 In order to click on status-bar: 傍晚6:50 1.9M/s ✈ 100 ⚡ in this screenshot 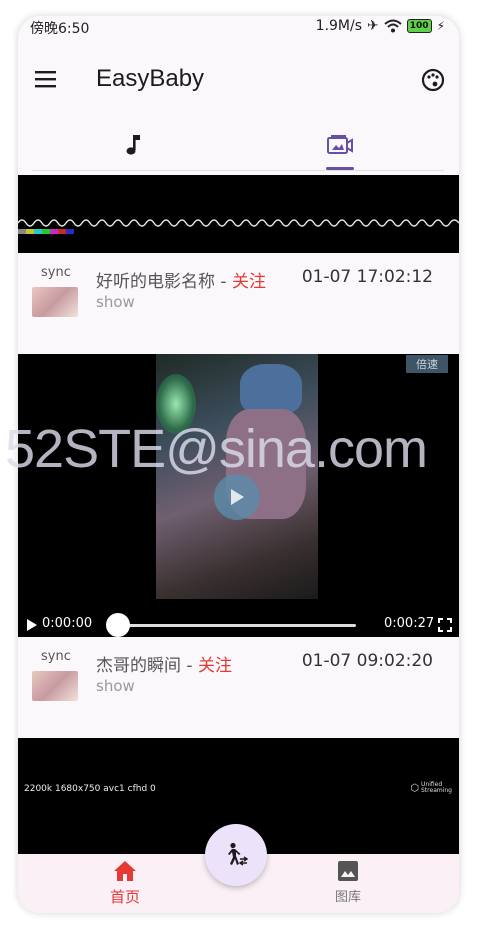, I will do `click(238, 30)`.